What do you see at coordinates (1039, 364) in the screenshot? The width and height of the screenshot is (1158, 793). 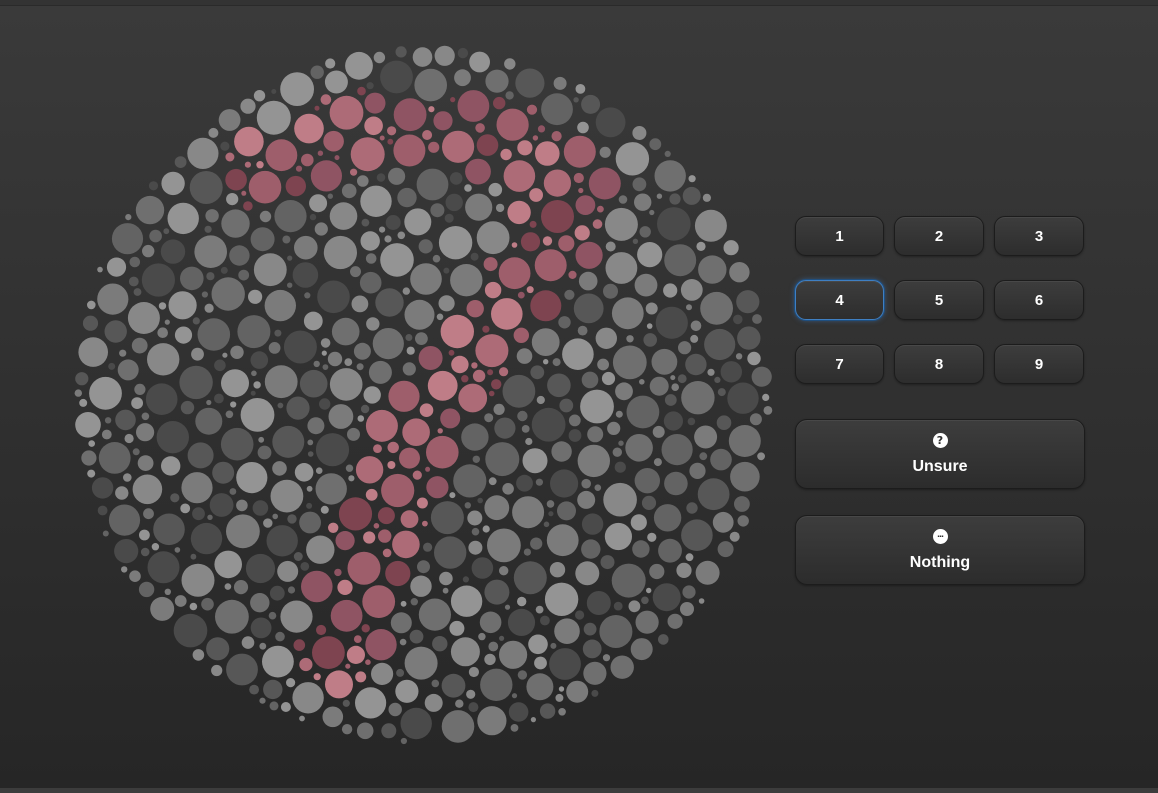 I see `answer-button-9: 9` at bounding box center [1039, 364].